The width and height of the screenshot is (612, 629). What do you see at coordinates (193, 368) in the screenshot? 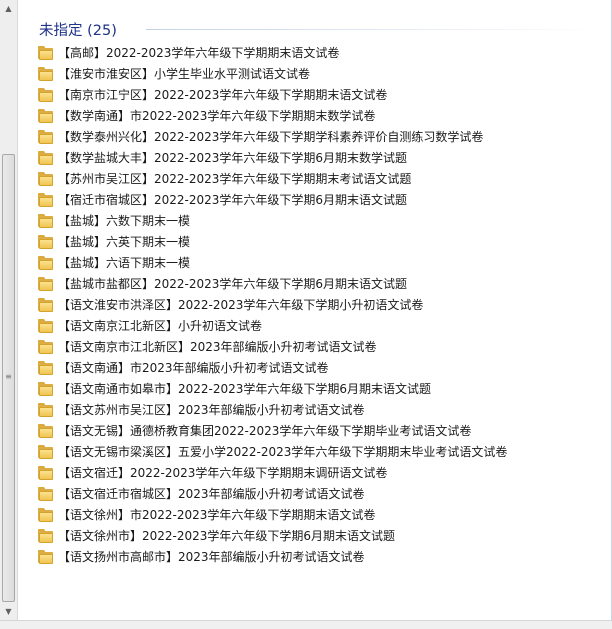
I see `folder-label: 【语文南通】市2023年部编版小升初考试语文试卷` at bounding box center [193, 368].